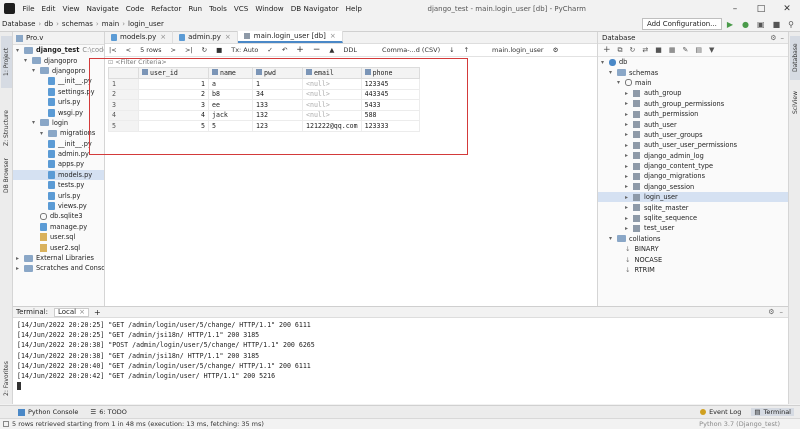 The height and width of the screenshot is (429, 800). Describe the element at coordinates (693, 72) in the screenshot. I see `tree-schemas: ▾ schemas` at that location.